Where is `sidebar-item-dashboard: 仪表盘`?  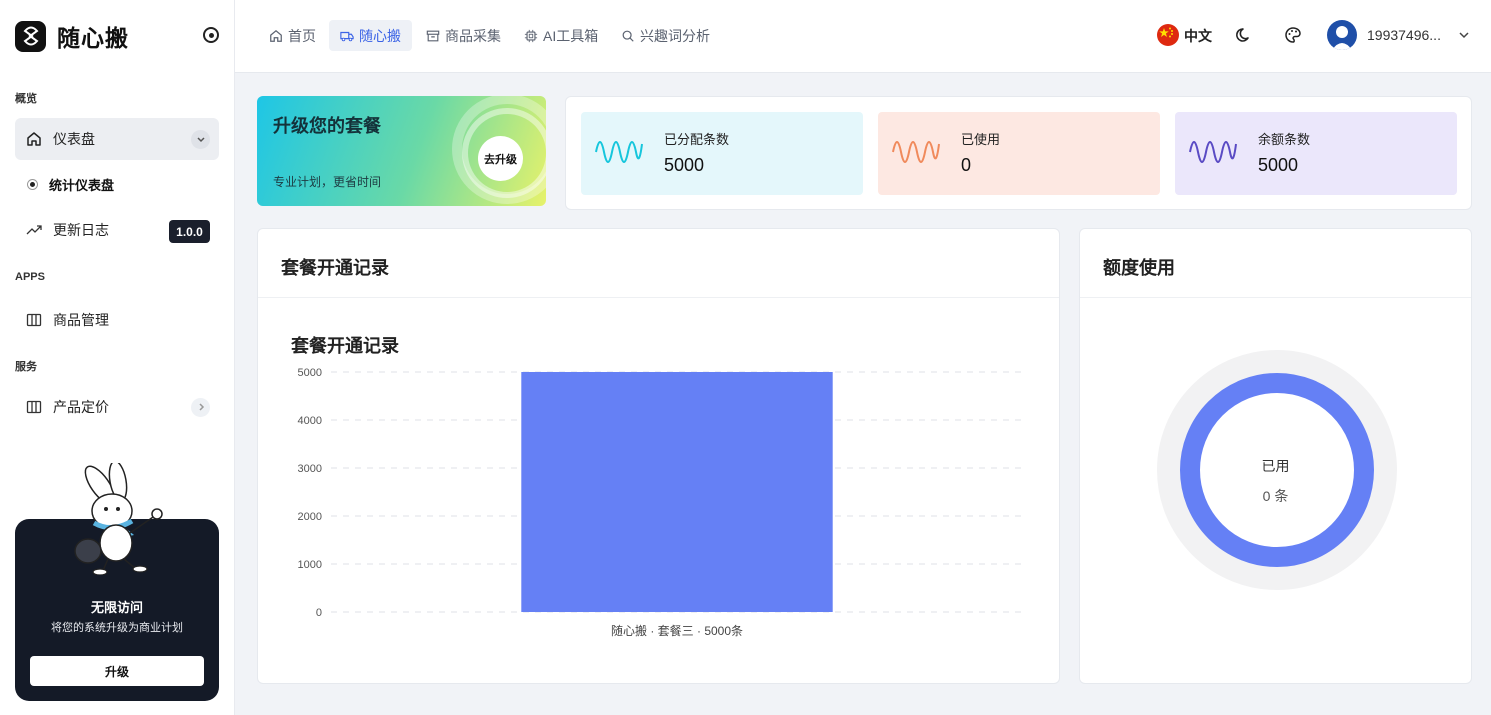
sidebar-item-dashboard: 仪表盘 is located at coordinates (117, 139).